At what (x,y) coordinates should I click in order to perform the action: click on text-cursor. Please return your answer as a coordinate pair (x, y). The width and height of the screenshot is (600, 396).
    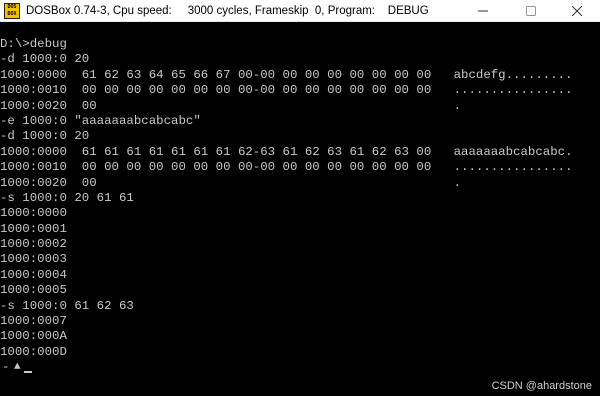
    Looking at the image, I should click on (28, 372).